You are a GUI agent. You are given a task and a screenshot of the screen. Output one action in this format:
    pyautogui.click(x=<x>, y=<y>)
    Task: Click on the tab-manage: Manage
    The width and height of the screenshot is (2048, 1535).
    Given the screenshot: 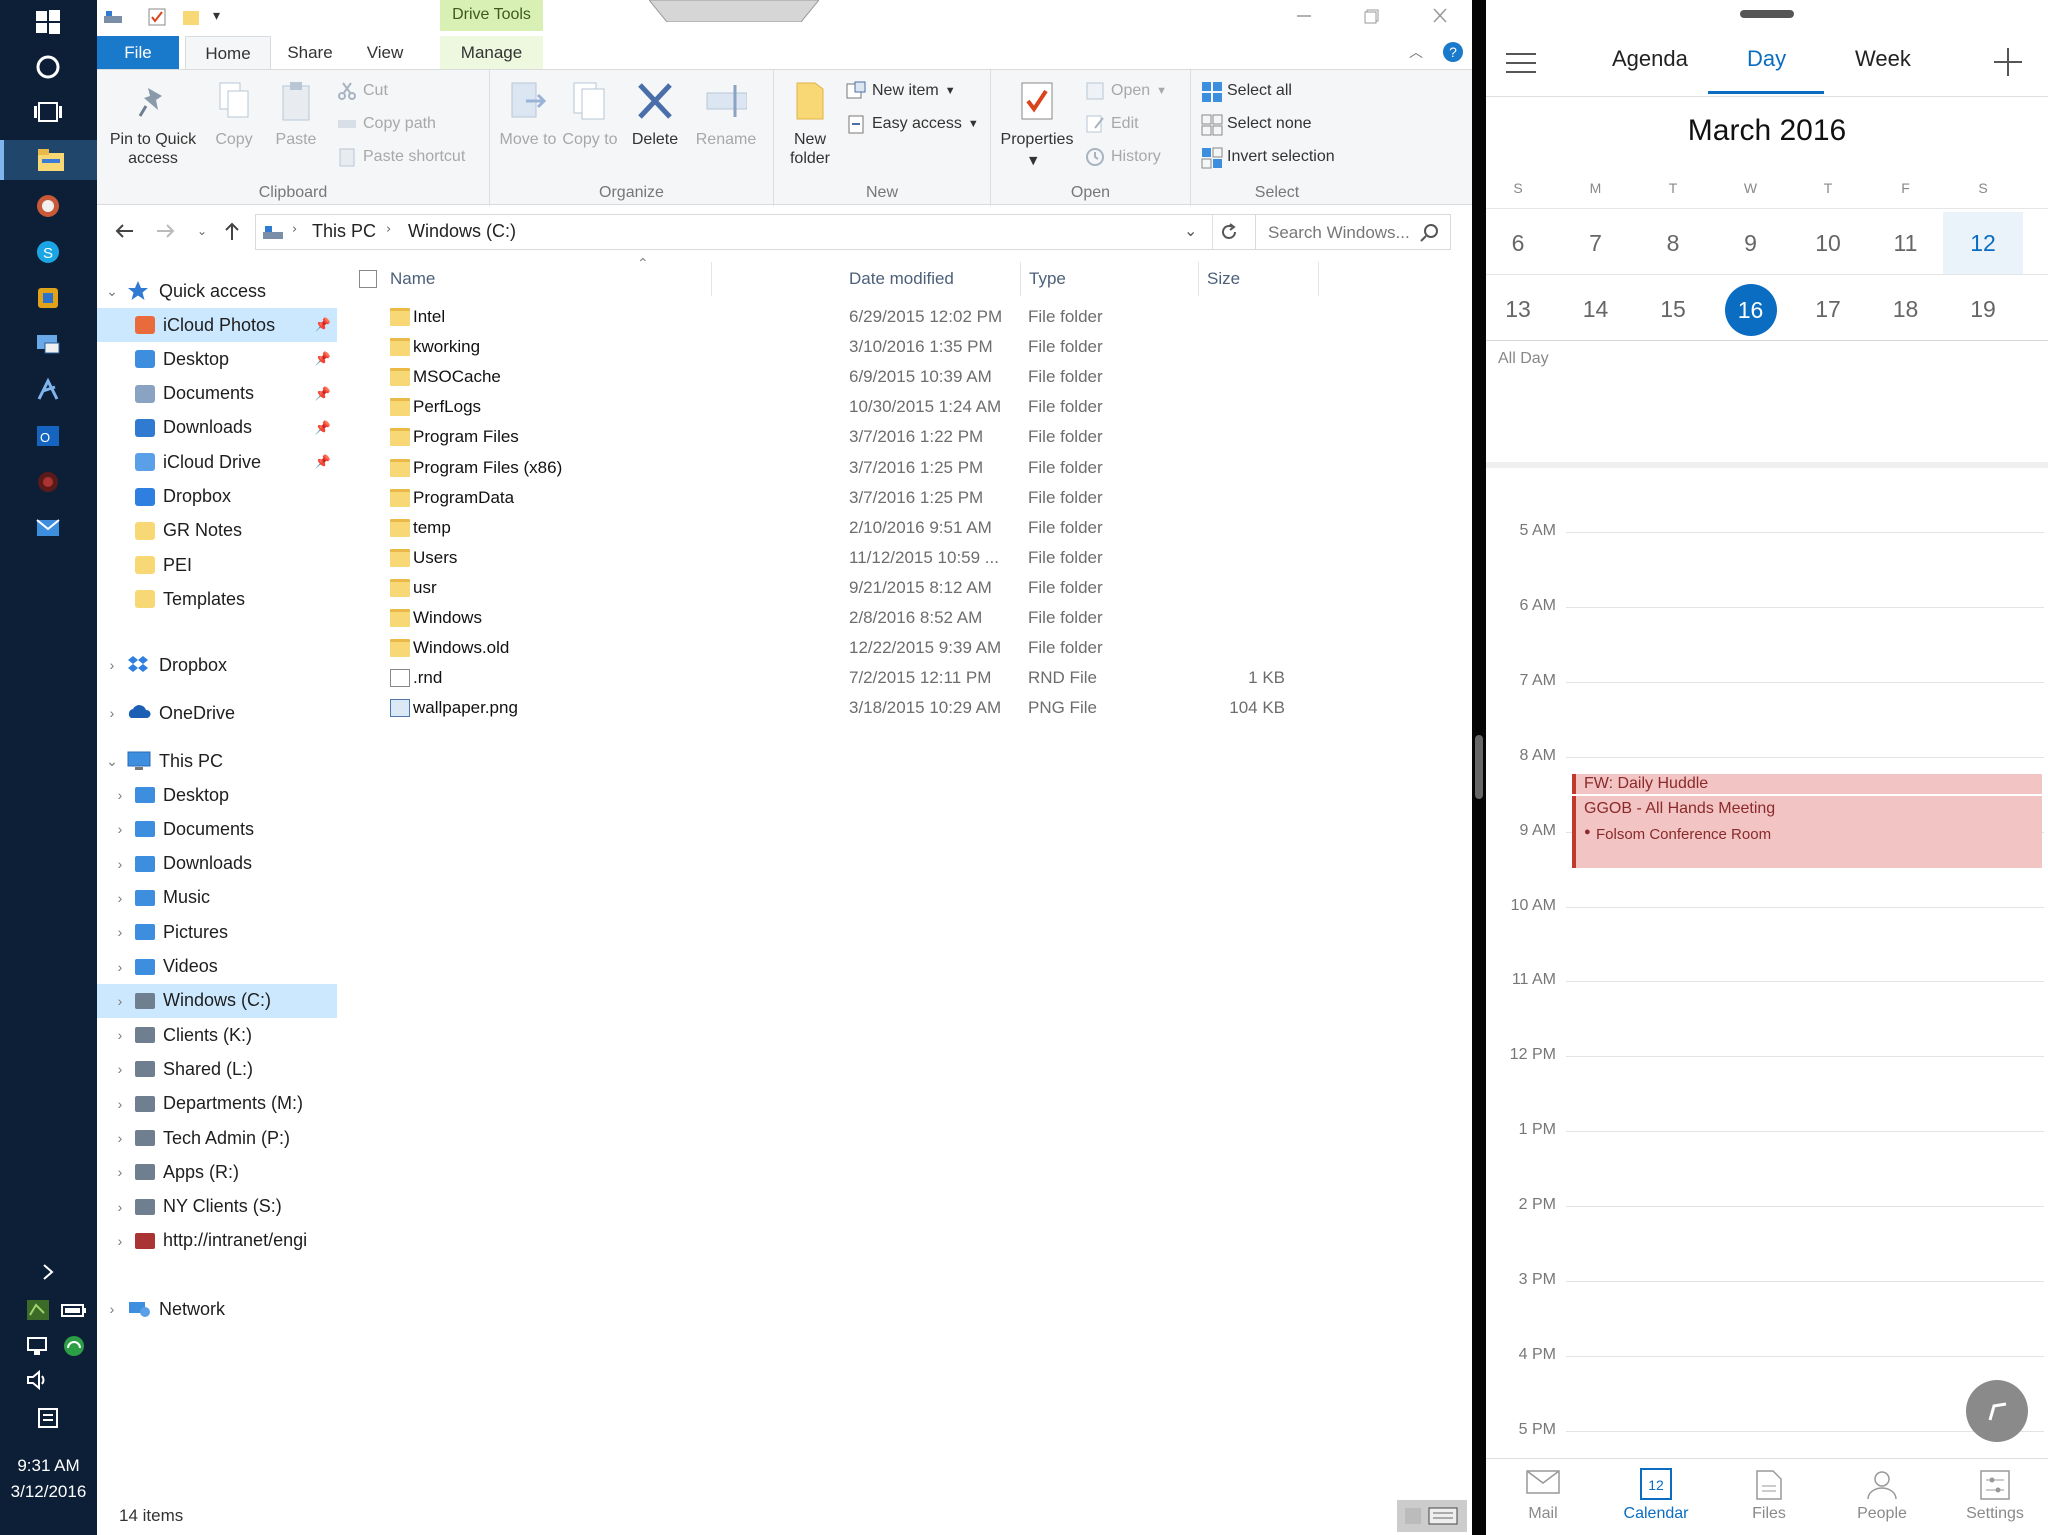 What is the action you would take?
    pyautogui.click(x=491, y=52)
    